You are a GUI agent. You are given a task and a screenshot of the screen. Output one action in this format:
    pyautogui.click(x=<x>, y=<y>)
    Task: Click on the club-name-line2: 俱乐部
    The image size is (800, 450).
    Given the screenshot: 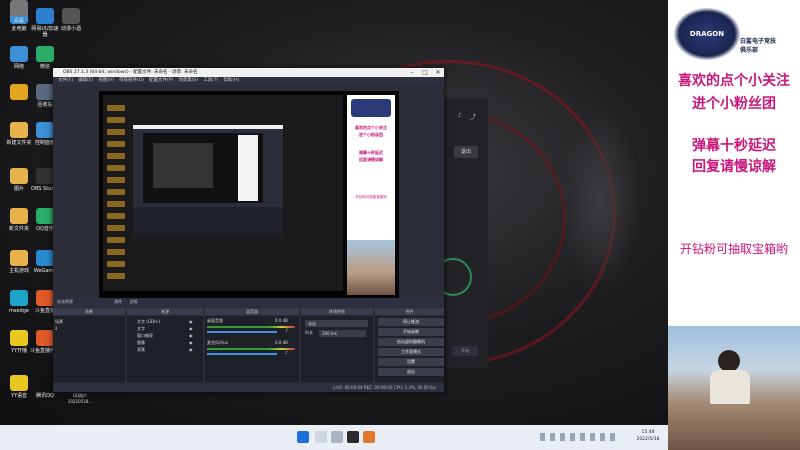 What is the action you would take?
    pyautogui.click(x=749, y=50)
    